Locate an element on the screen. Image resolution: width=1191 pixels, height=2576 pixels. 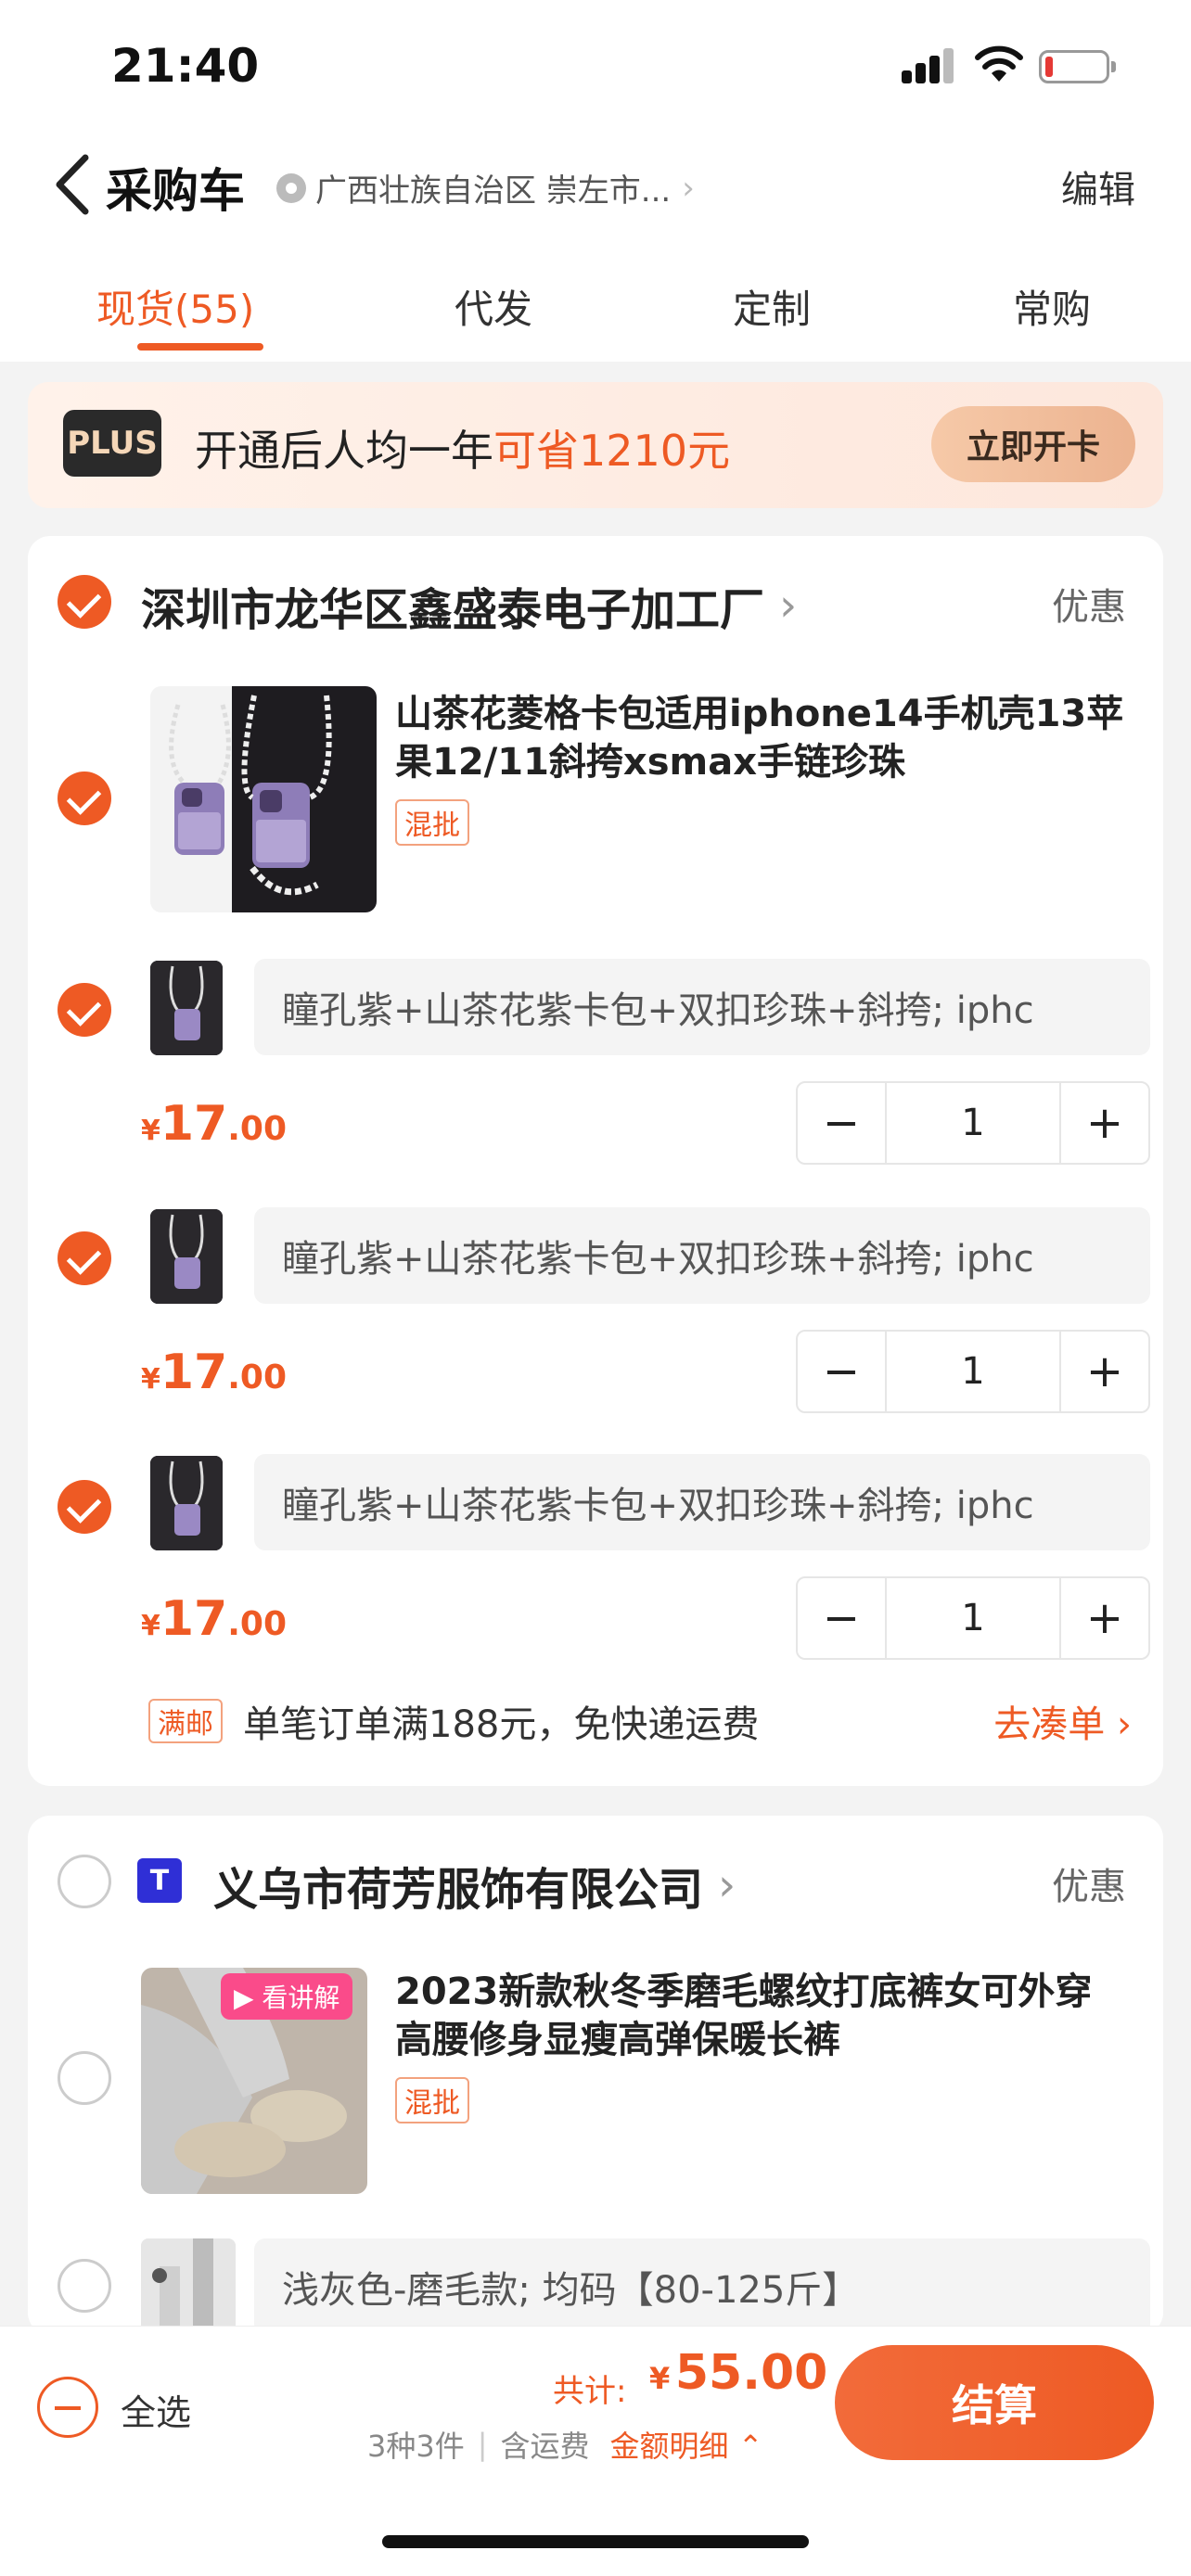
shop-name: 深圳市龙华区鑫盛泰电子加工厂 › is located at coordinates (469, 605).